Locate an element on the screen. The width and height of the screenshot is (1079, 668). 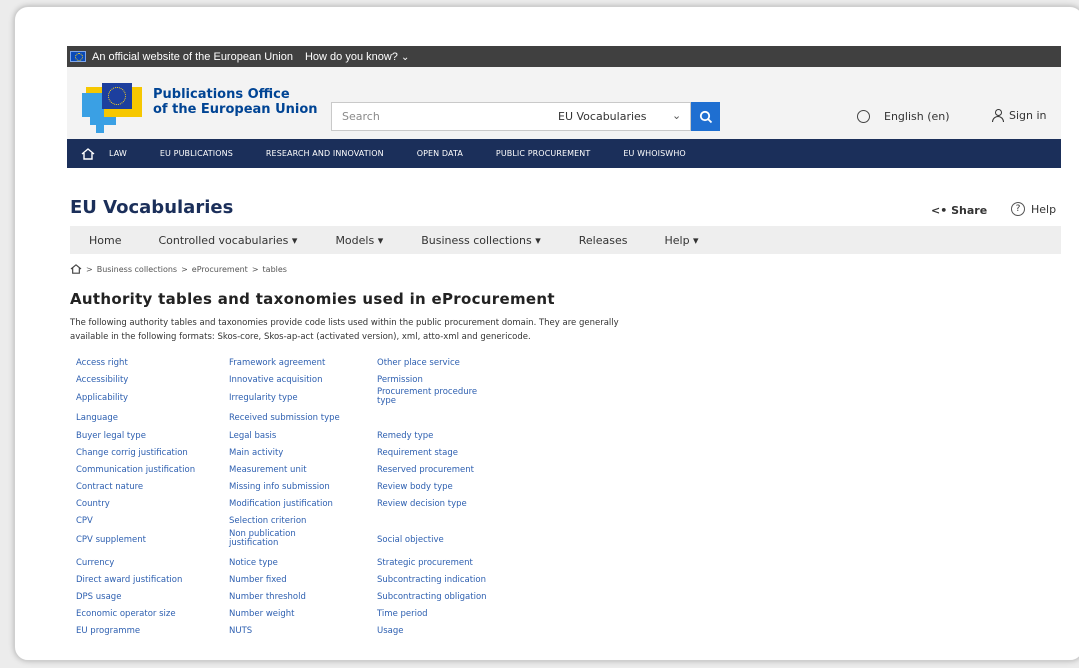
menu-item-models: Models ▾ is located at coordinates (359, 240).